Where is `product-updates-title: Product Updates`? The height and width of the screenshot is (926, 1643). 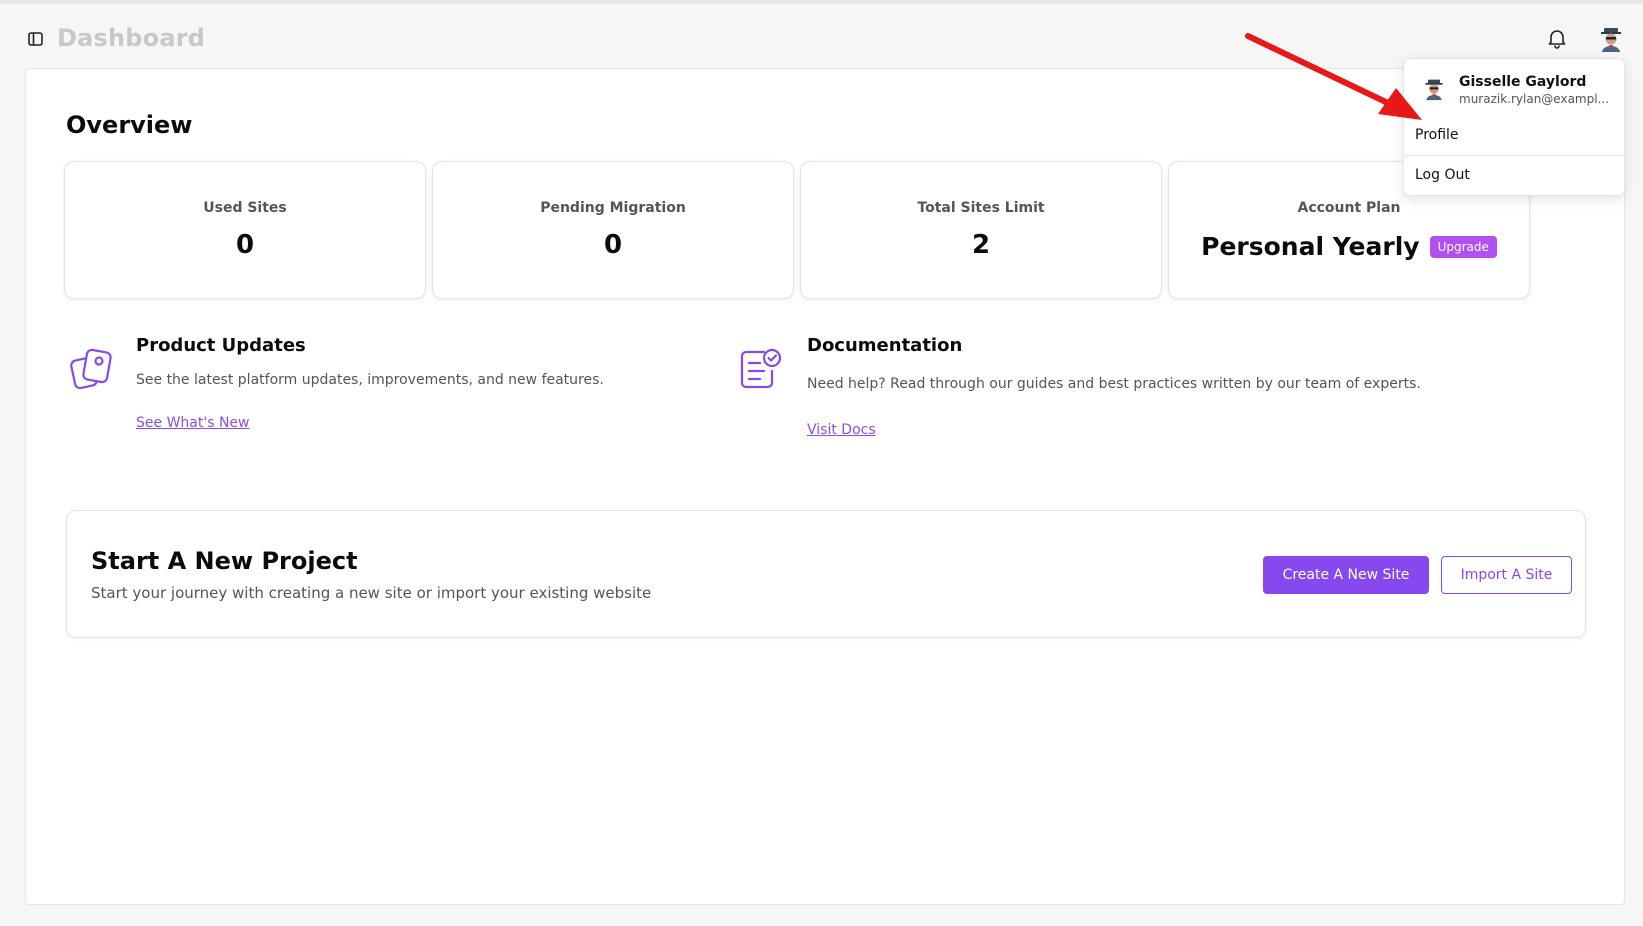
product-updates-title: Product Updates is located at coordinates (221, 345).